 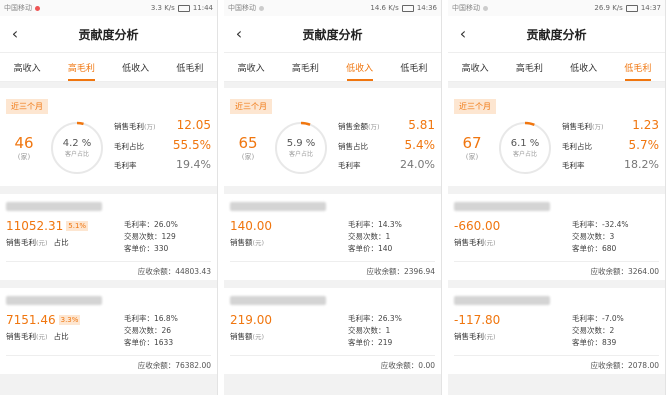 I want to click on trade-count: 交易次数：129, so click(x=150, y=236).